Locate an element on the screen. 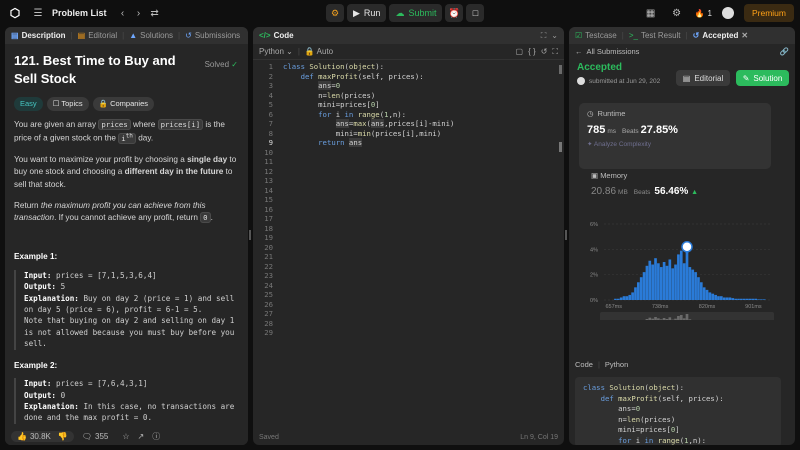 This screenshot has height=450, width=800. settings-gear-icon: ⚙ is located at coordinates (677, 13).